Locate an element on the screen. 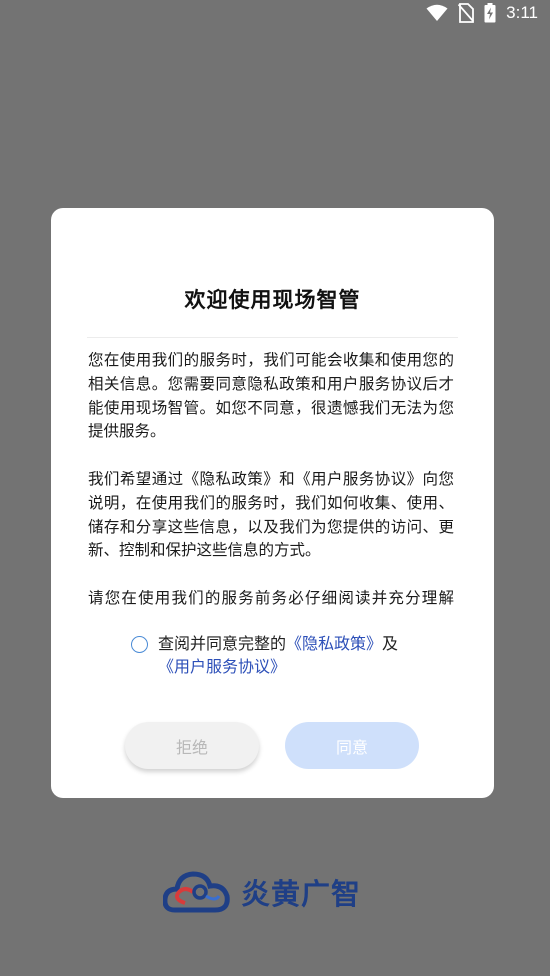 The image size is (550, 976). title-divider is located at coordinates (272, 337).